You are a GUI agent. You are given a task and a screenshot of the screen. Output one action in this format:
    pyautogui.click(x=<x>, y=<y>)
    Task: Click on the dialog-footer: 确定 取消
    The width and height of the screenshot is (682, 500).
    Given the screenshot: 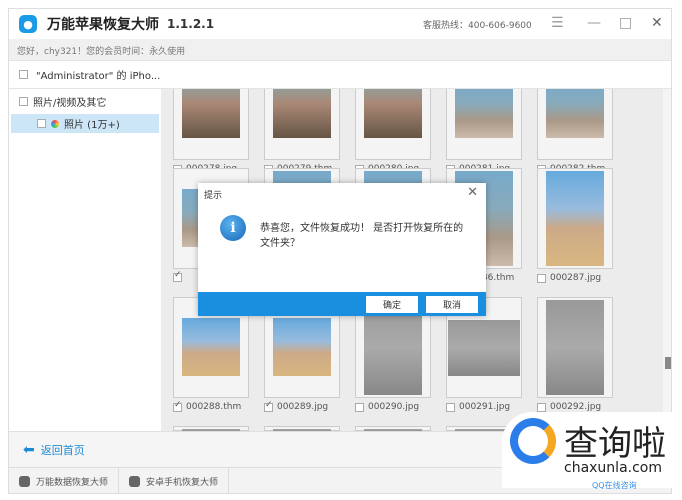 What is the action you would take?
    pyautogui.click(x=342, y=304)
    